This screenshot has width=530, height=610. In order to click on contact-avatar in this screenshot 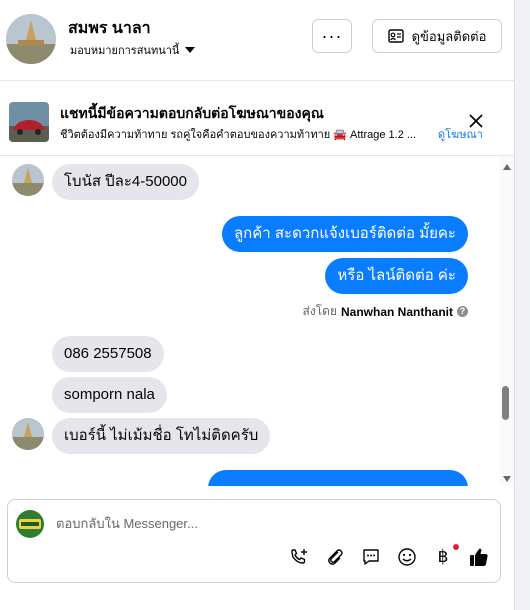, I will do `click(31, 39)`.